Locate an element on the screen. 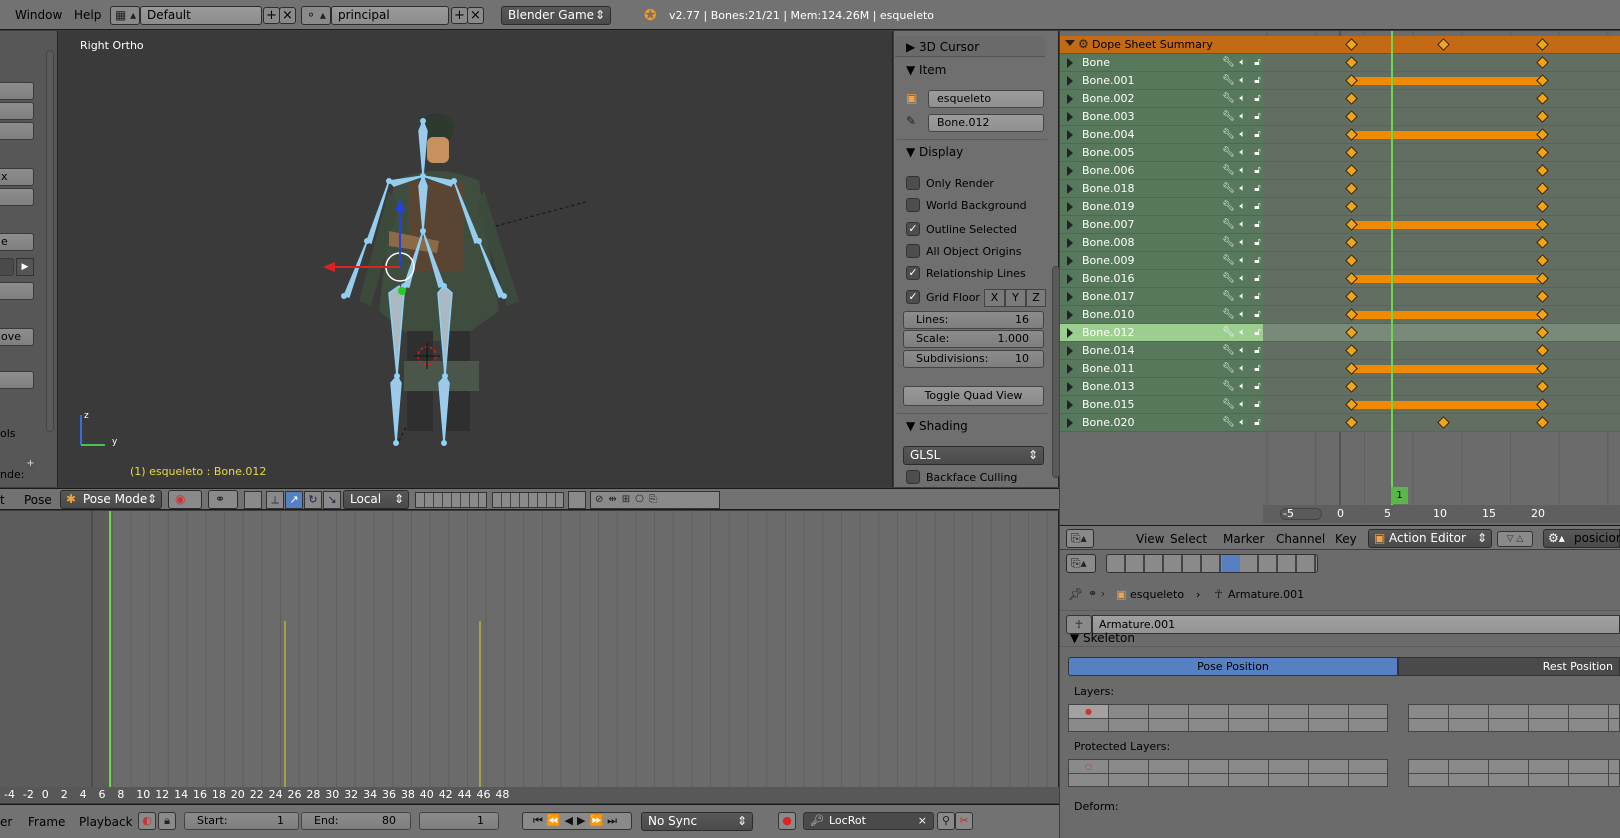  channel-row: Bone.010 🔧︎ 🔈︎ 🔓︎ is located at coordinates (1161, 315).